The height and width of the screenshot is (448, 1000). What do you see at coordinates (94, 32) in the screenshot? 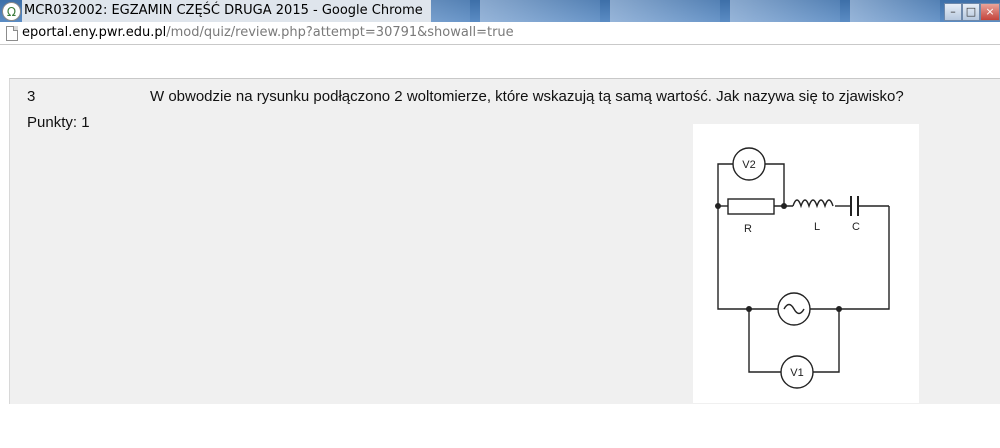
I see `url-domain: eportal.eny.pwr.edu.pl` at bounding box center [94, 32].